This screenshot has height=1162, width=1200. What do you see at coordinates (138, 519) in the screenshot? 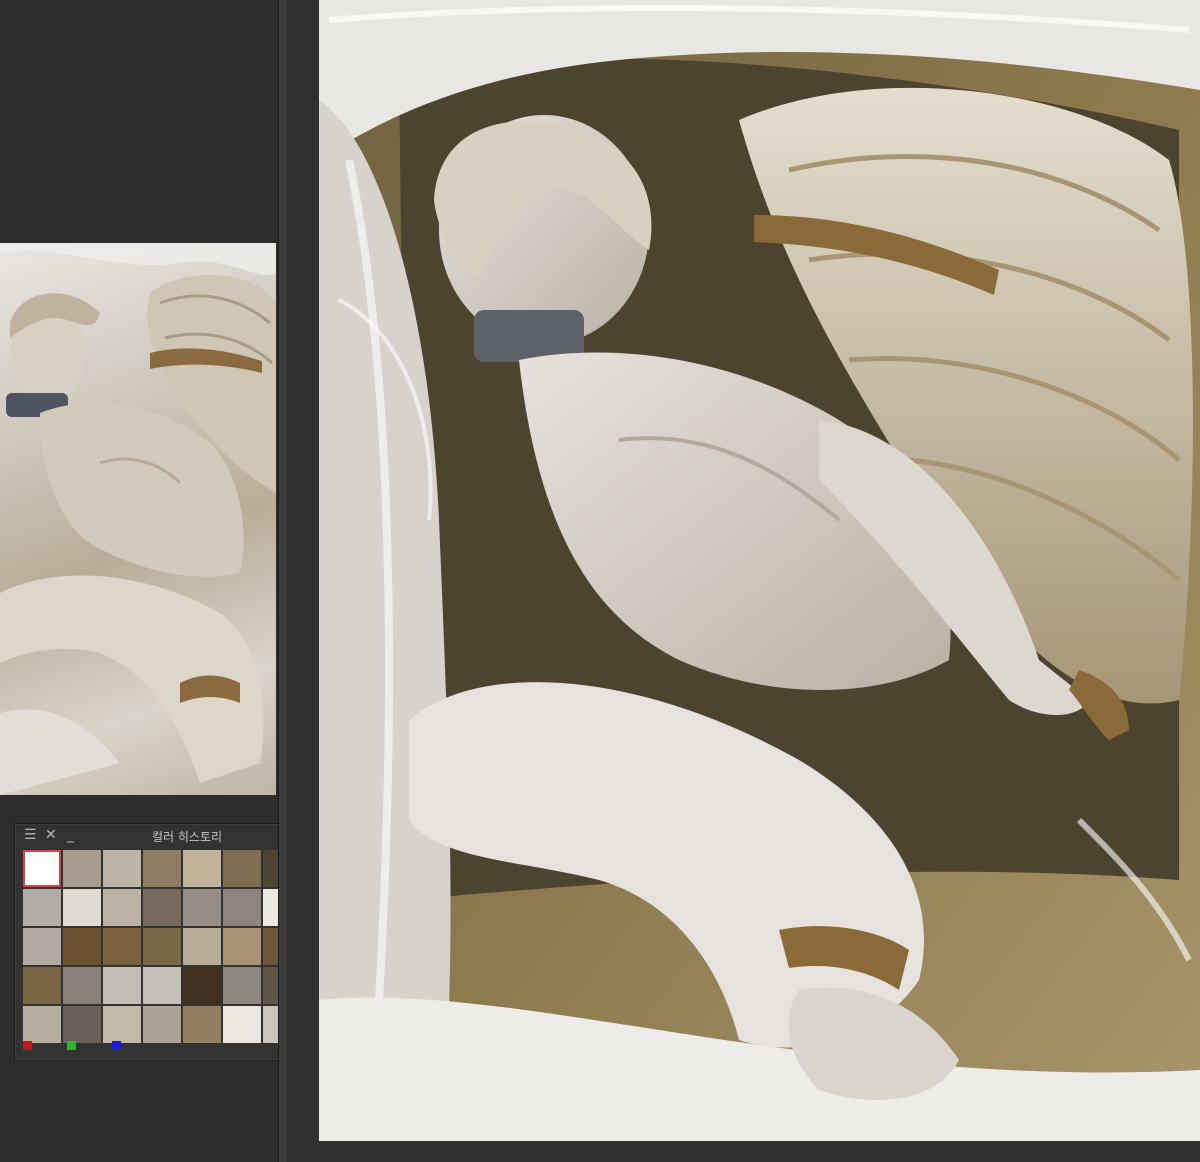
I see `reference-photo` at bounding box center [138, 519].